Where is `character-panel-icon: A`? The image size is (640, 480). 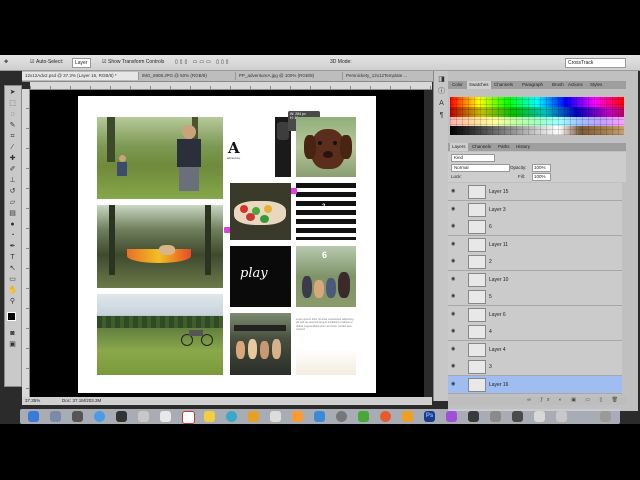 character-panel-icon: A is located at coordinates (441, 103).